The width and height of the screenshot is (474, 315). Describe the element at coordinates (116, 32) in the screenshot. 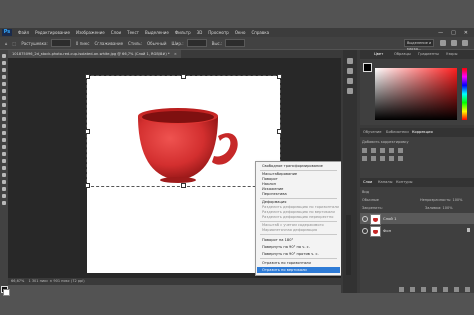

I see `menu-layers: Слои` at that location.